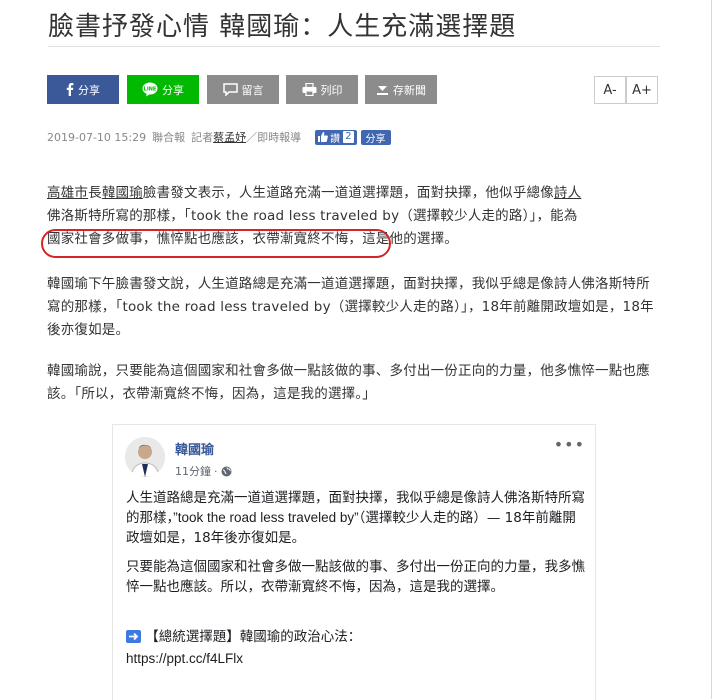 The image size is (720, 700). I want to click on p1-text-2: 臉書發文表示，人生道路充滿一道道選擇題，面對抉擇，他似乎總像, so click(348, 193).